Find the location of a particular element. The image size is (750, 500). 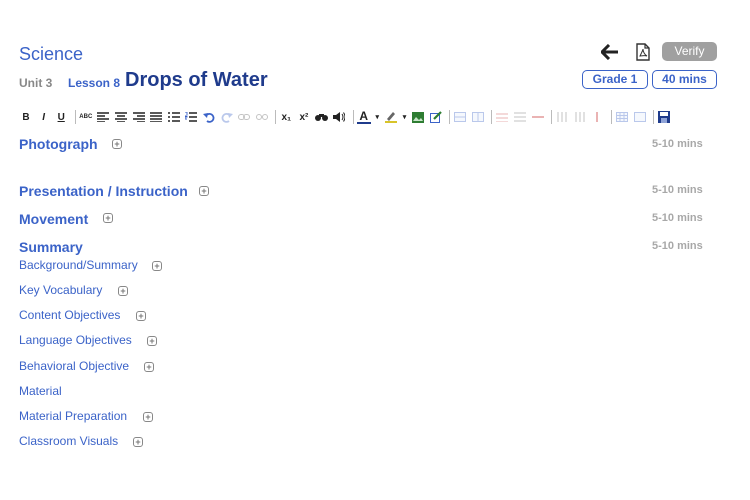

subsection-classroom-visuals: Classroom Visuals is located at coordinates (68, 441).